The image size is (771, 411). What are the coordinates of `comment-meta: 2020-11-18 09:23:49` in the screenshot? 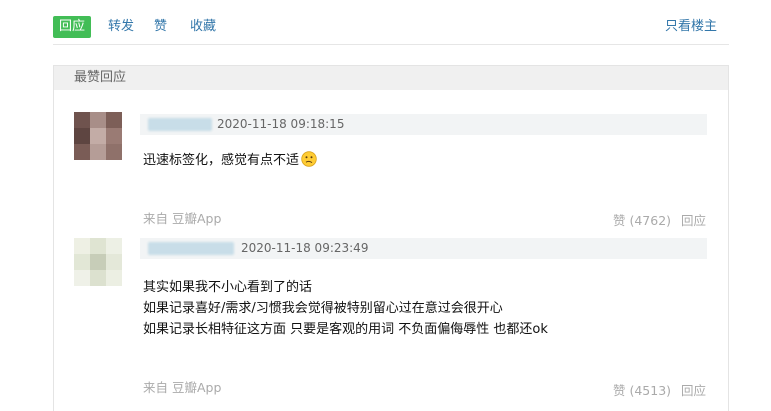 It's located at (423, 248).